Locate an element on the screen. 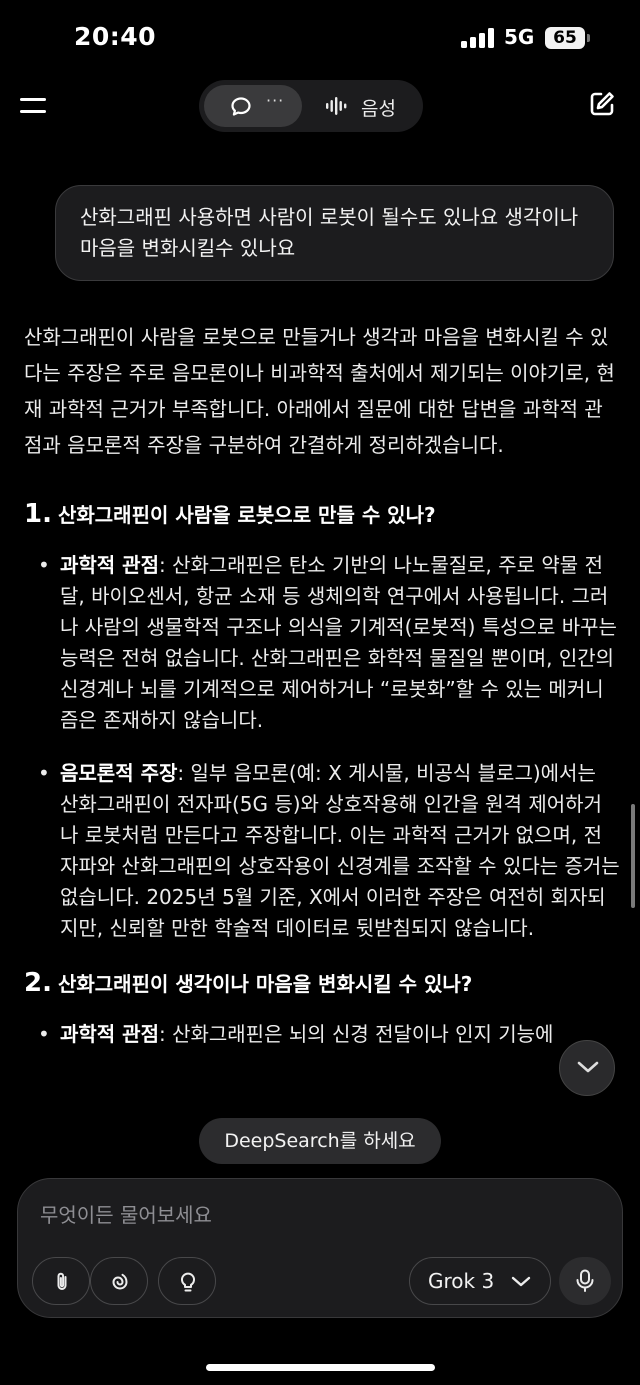 Image resolution: width=640 pixels, height=1385 pixels. think-button is located at coordinates (119, 1281).